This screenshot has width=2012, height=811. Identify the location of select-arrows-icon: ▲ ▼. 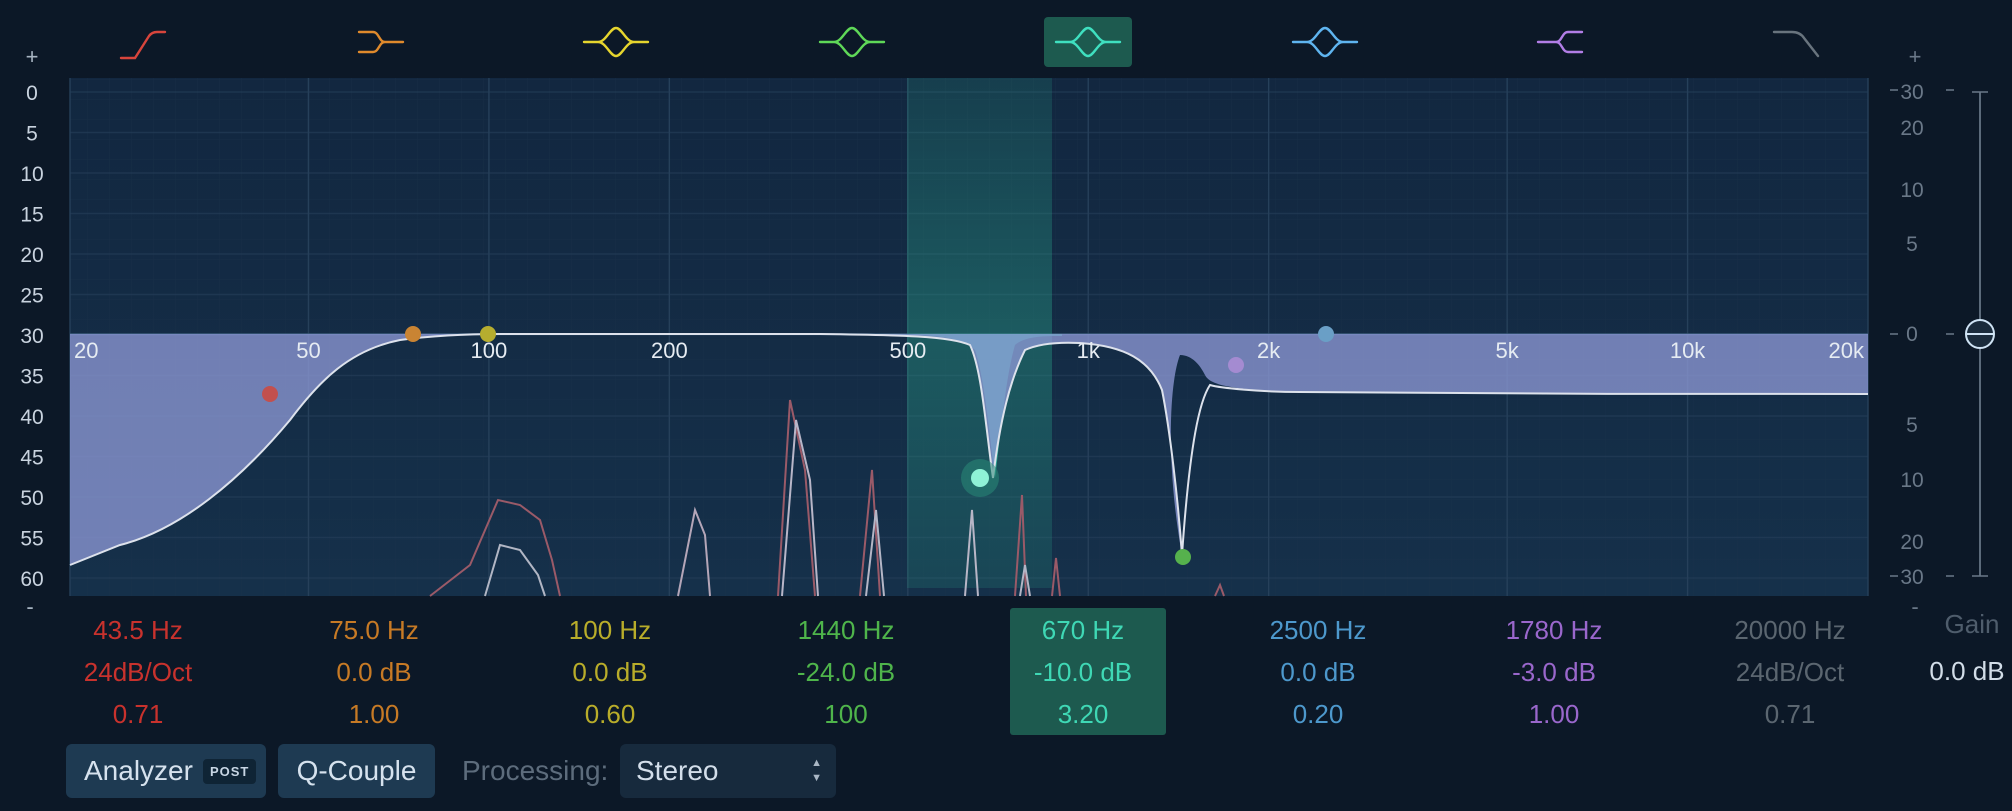
(816, 770).